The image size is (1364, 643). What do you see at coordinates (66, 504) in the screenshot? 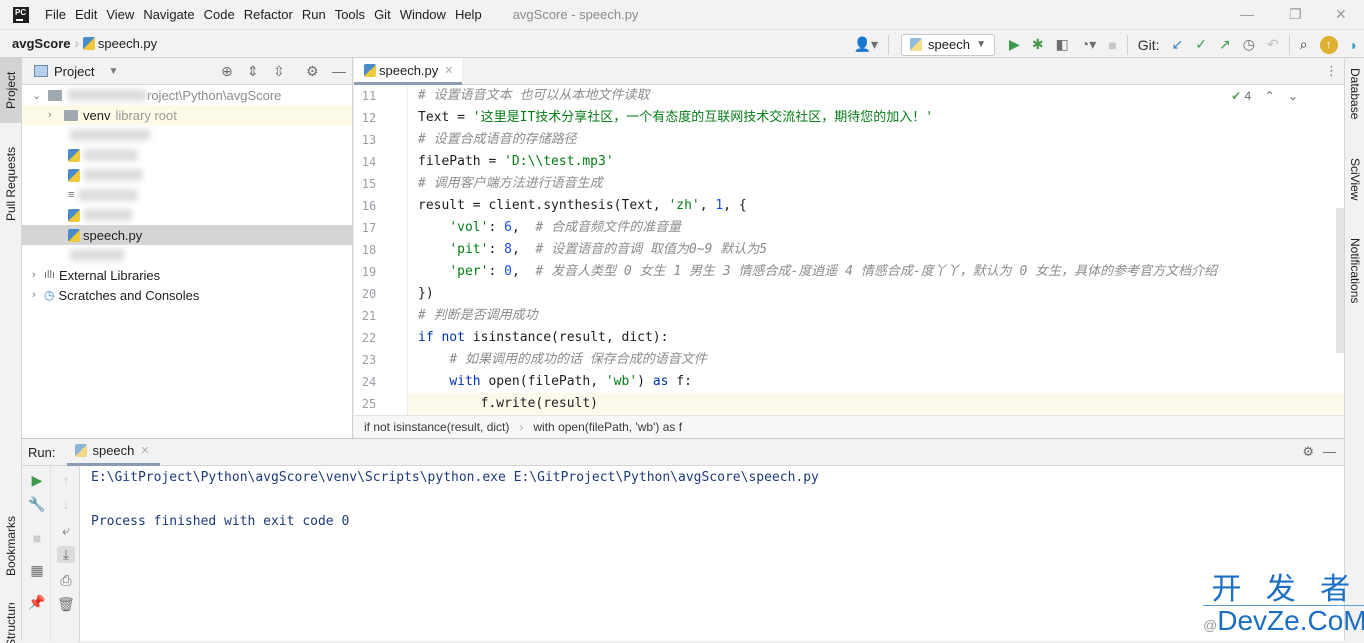
I see `down-arrow-icon: ↓` at bounding box center [66, 504].